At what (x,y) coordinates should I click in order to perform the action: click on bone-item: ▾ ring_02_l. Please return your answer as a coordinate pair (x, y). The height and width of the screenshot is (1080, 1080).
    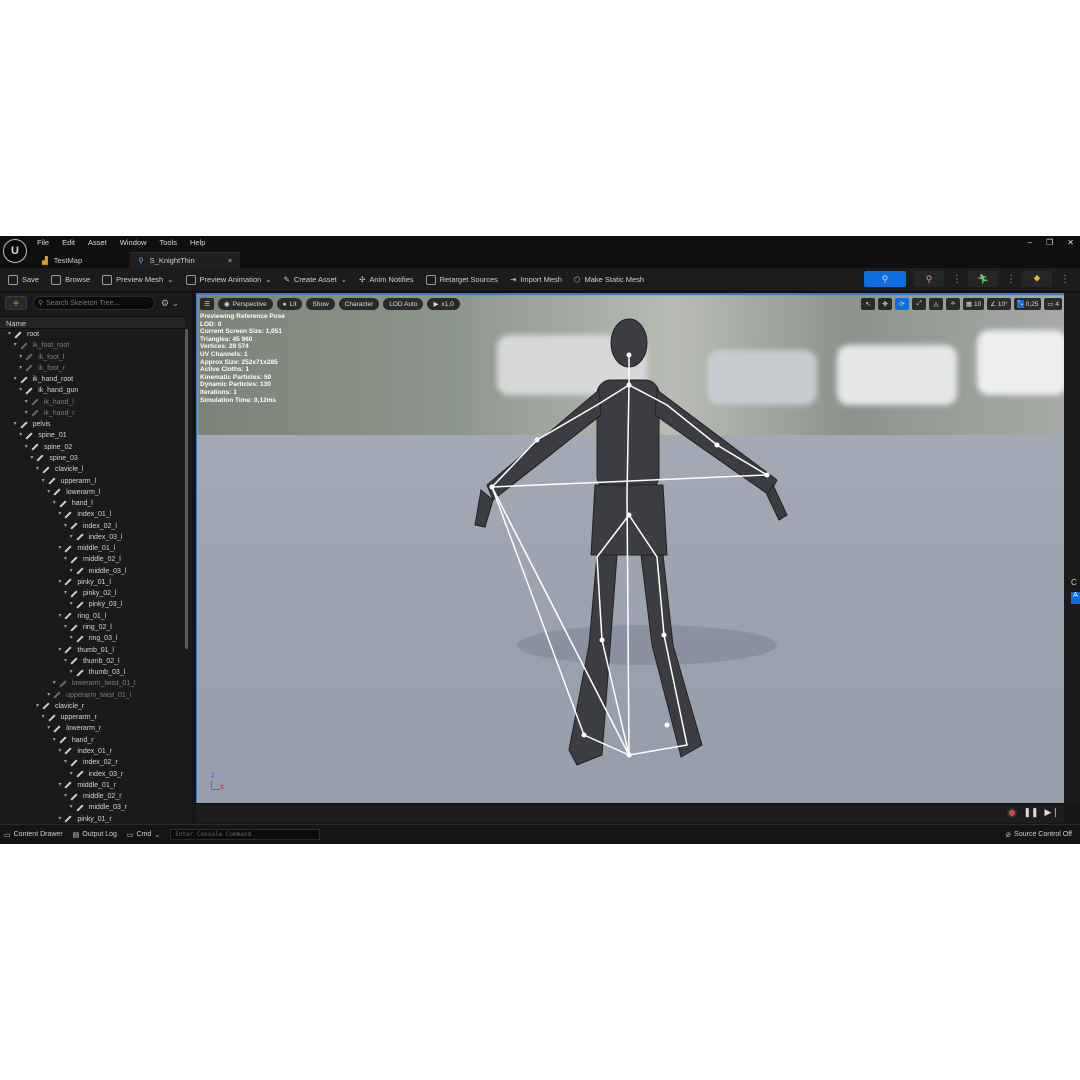
    Looking at the image, I should click on (88, 627).